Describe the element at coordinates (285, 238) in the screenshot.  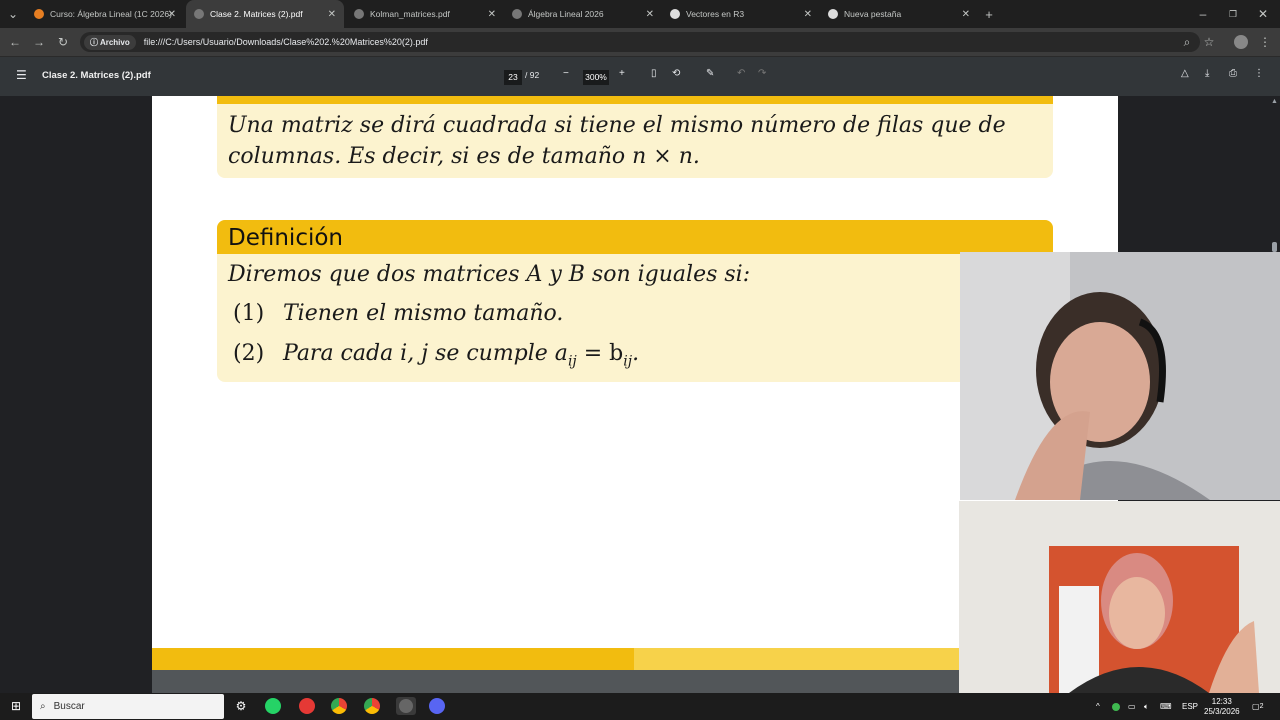
I see `definition-title: Definición` at that location.